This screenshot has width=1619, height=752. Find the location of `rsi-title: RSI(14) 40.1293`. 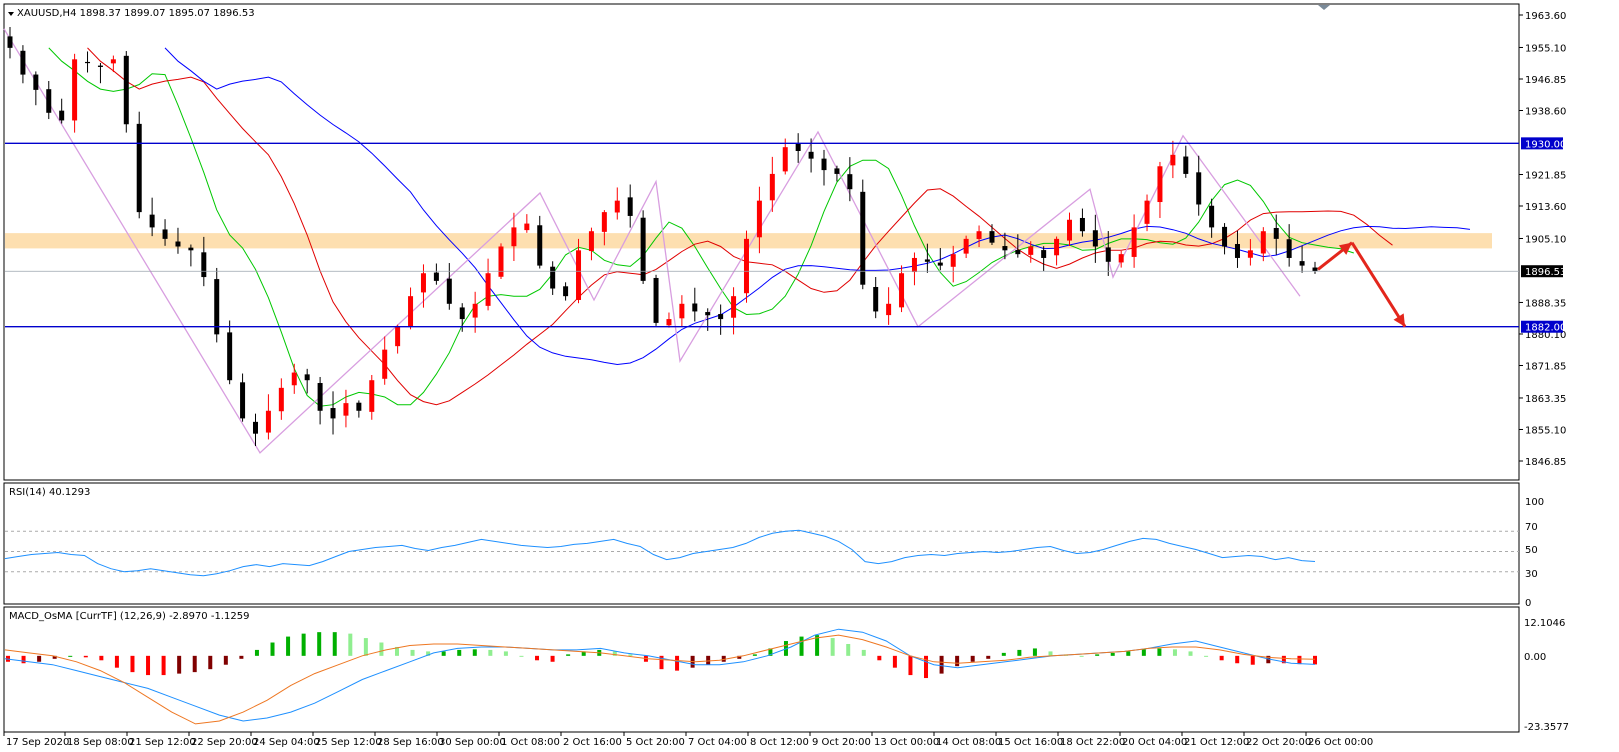

rsi-title: RSI(14) 40.1293 is located at coordinates (49, 492).